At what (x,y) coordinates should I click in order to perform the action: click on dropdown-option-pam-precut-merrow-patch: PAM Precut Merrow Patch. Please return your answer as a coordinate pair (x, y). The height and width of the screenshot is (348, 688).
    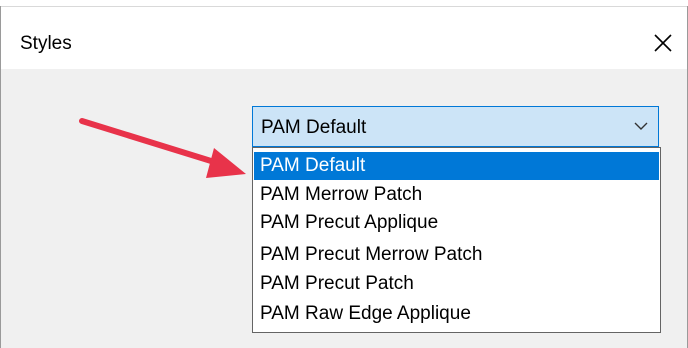
    Looking at the image, I should click on (456, 255).